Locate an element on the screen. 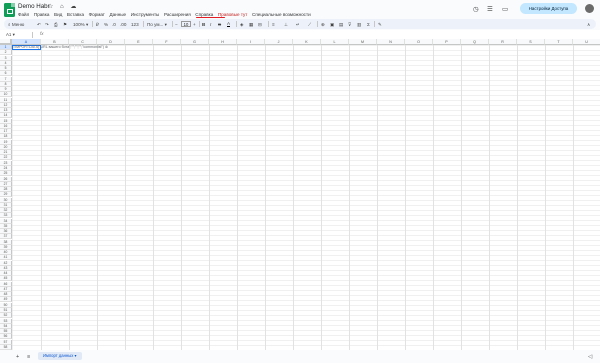 Image resolution: width=600 pixels, height=363 pixels. menu-item: Файл is located at coordinates (23, 14).